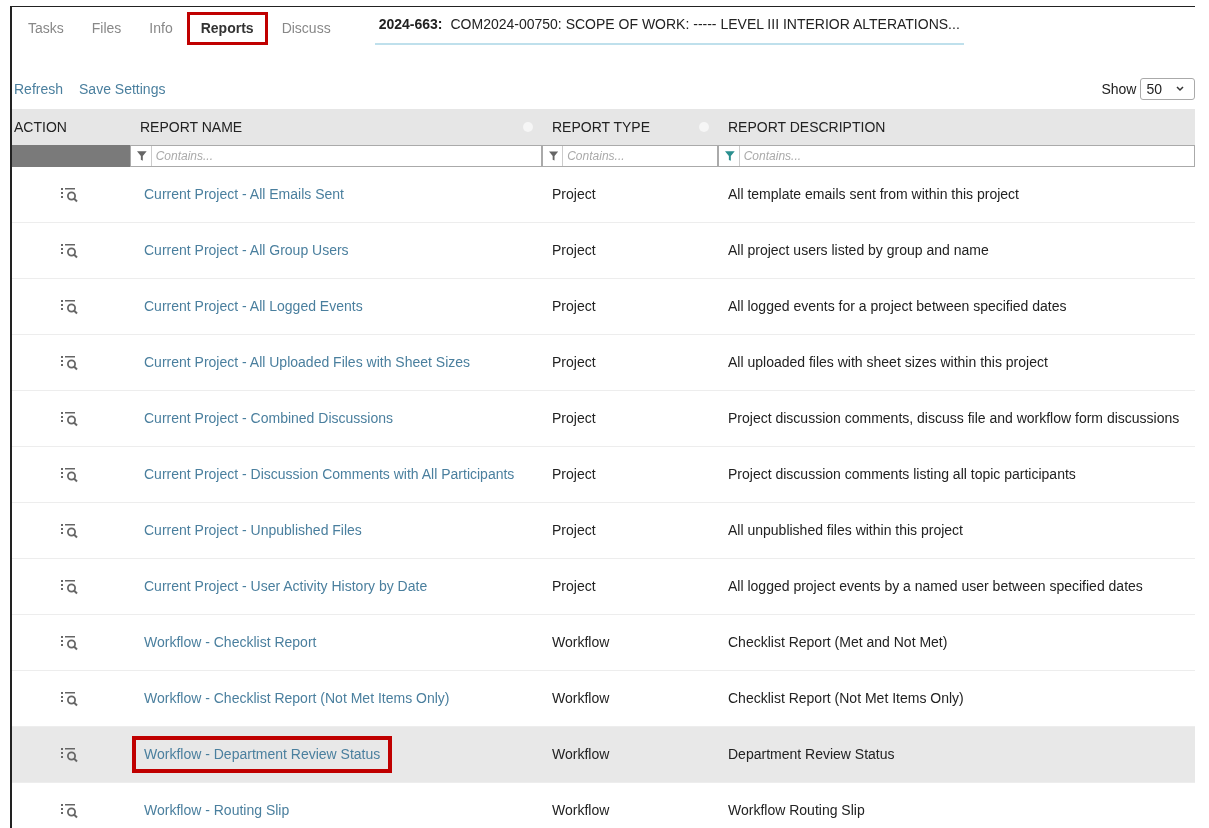  Describe the element at coordinates (807, 127) in the screenshot. I see `column-header: REPORT DESCRIPTION` at that location.